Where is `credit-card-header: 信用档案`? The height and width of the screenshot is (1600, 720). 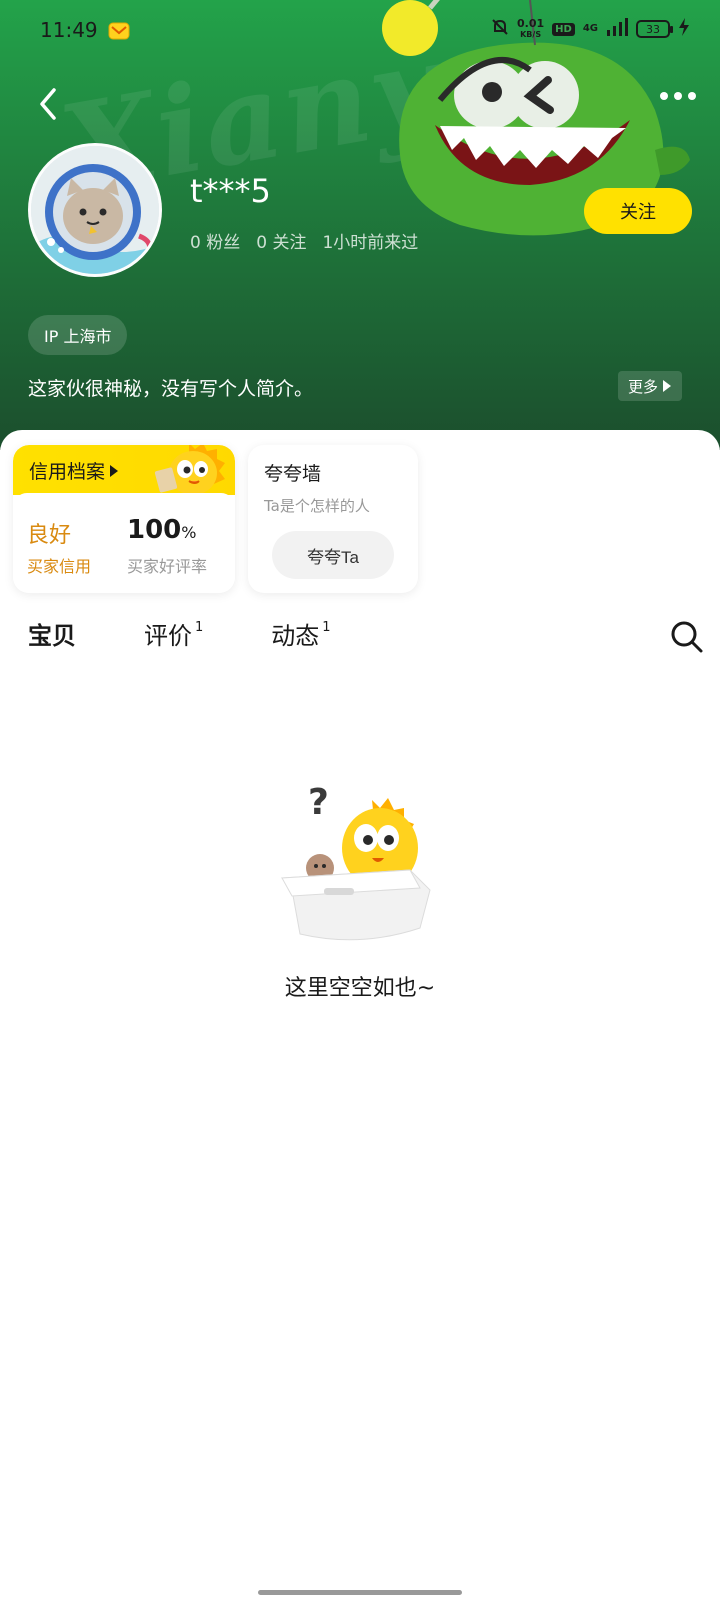
credit-card-header: 信用档案 is located at coordinates (124, 470).